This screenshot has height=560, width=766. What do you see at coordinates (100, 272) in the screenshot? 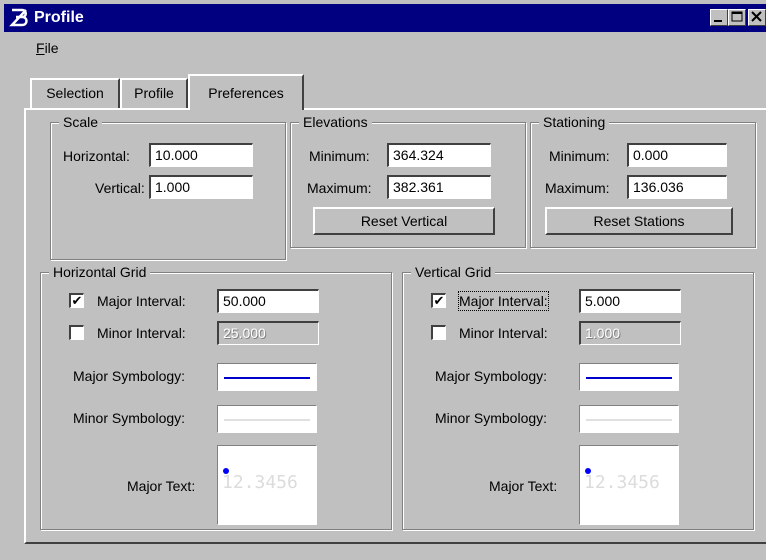
I see `horizontal-grid-title: Horizontal Grid` at bounding box center [100, 272].